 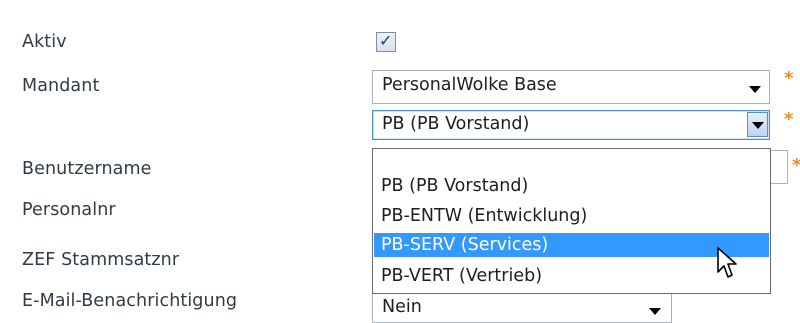 I want to click on email-select-value: Nein, so click(x=402, y=307).